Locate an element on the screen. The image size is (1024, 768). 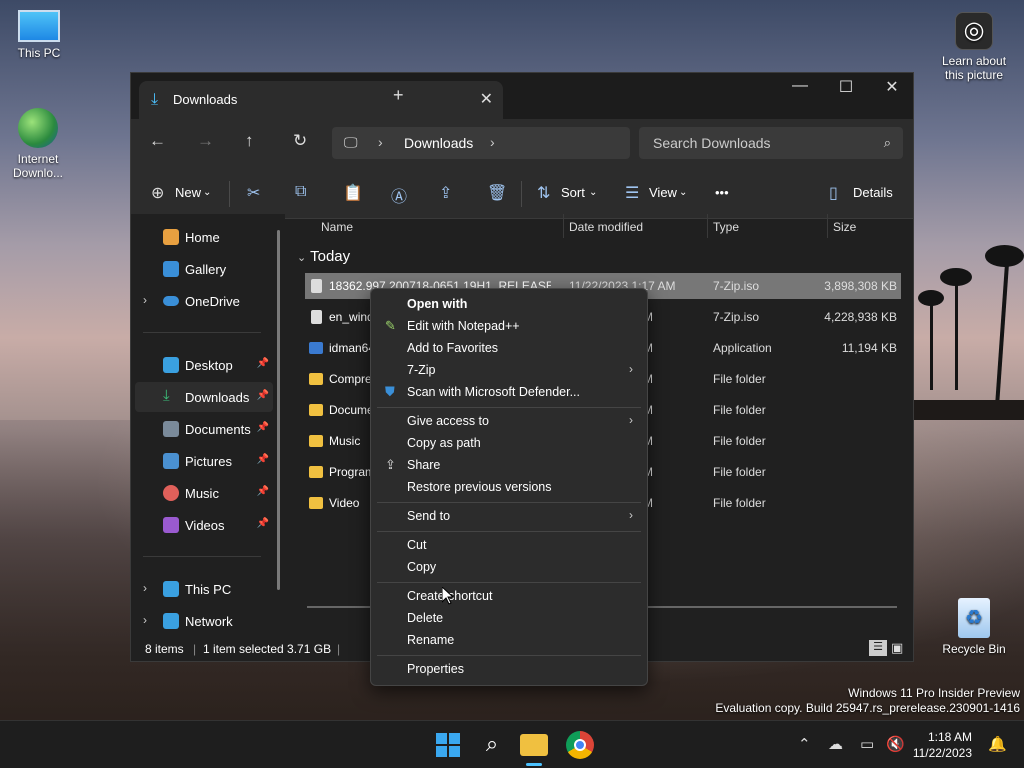
menu-item-7zip: 7-Zip › is located at coordinates (509, 370).